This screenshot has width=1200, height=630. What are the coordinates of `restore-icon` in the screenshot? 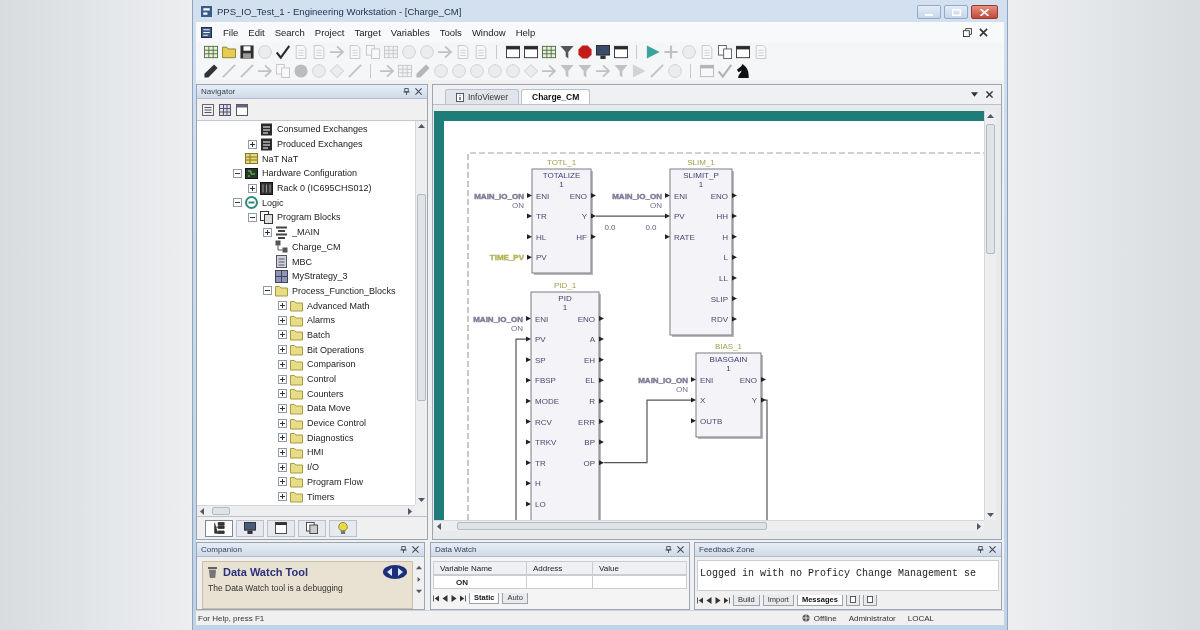 It's located at (967, 32).